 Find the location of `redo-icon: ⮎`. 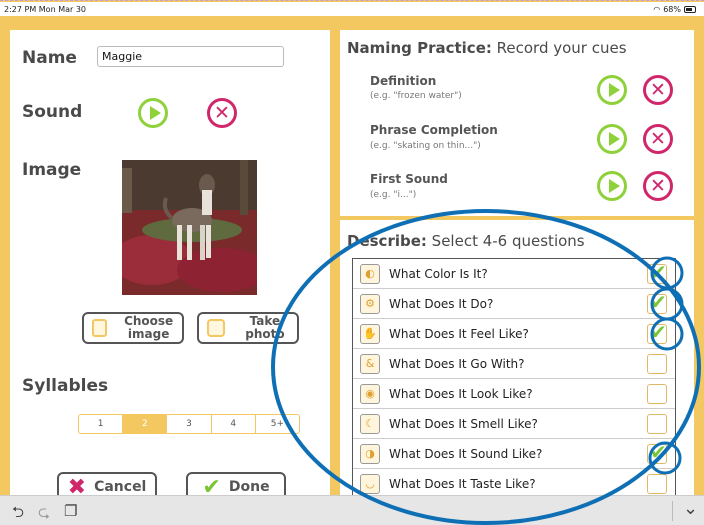

redo-icon: ⮎ is located at coordinates (44, 513).